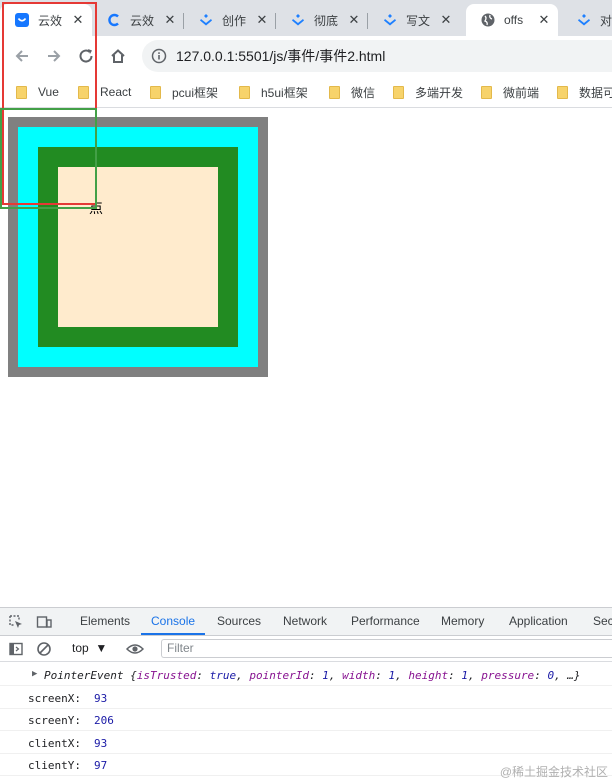 The width and height of the screenshot is (612, 783). Describe the element at coordinates (462, 621) in the screenshot. I see `devtools-tab-memory: Memory` at that location.